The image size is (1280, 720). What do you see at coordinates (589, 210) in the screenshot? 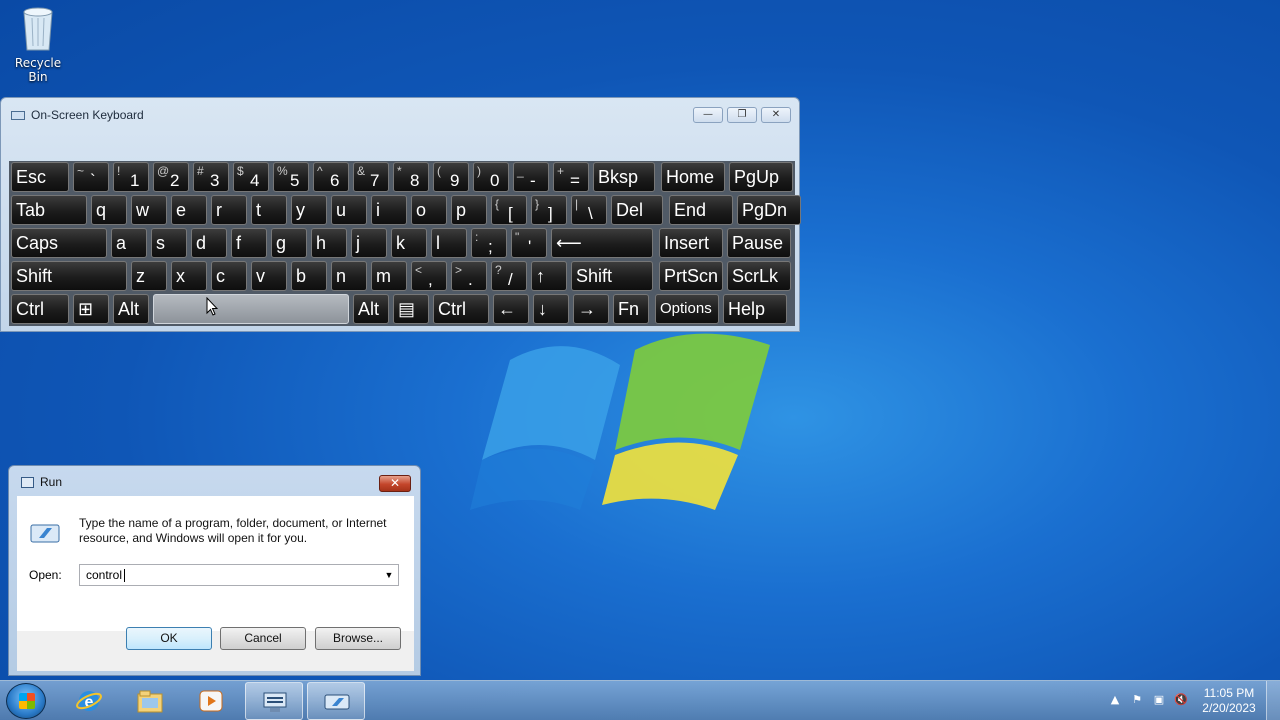
I see `key-backslash: | \` at bounding box center [589, 210].